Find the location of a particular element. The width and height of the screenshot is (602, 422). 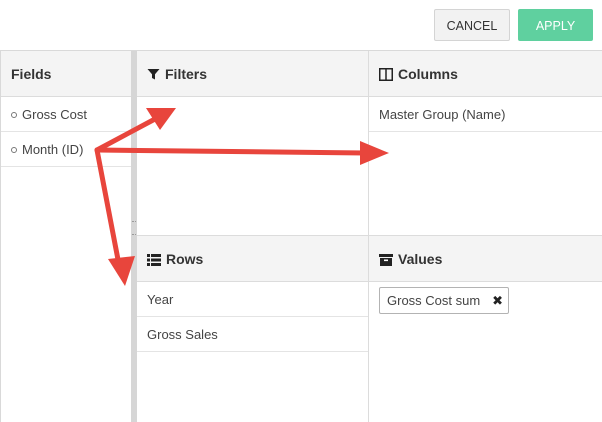

rows-header: Rows is located at coordinates (252, 259).